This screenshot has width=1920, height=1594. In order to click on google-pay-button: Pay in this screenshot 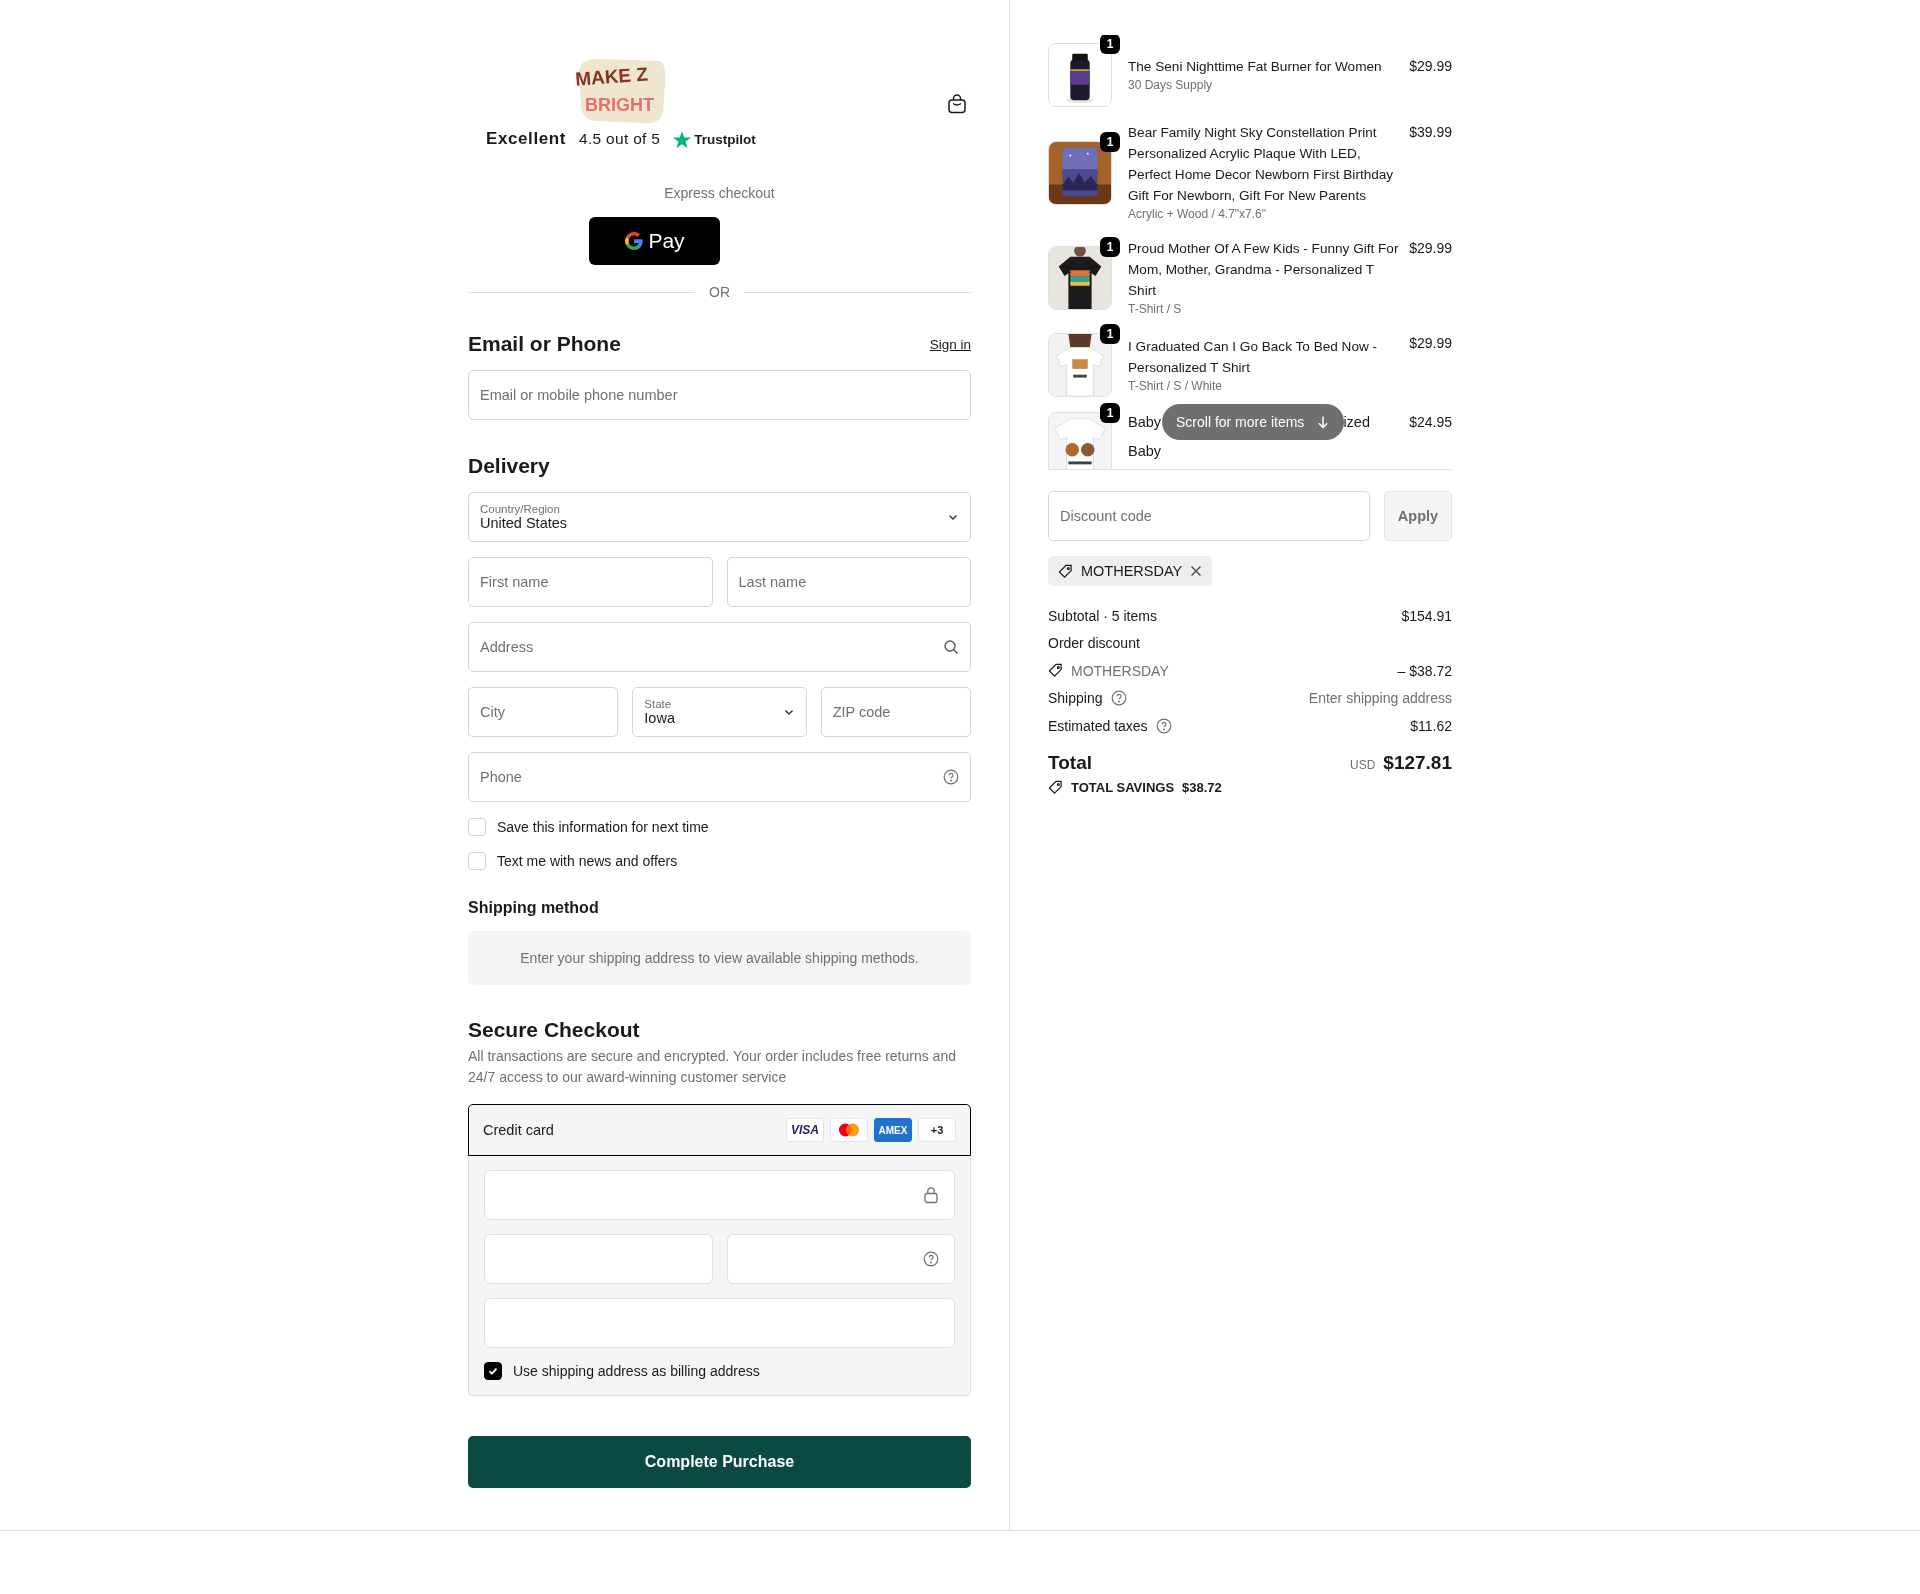, I will do `click(654, 241)`.